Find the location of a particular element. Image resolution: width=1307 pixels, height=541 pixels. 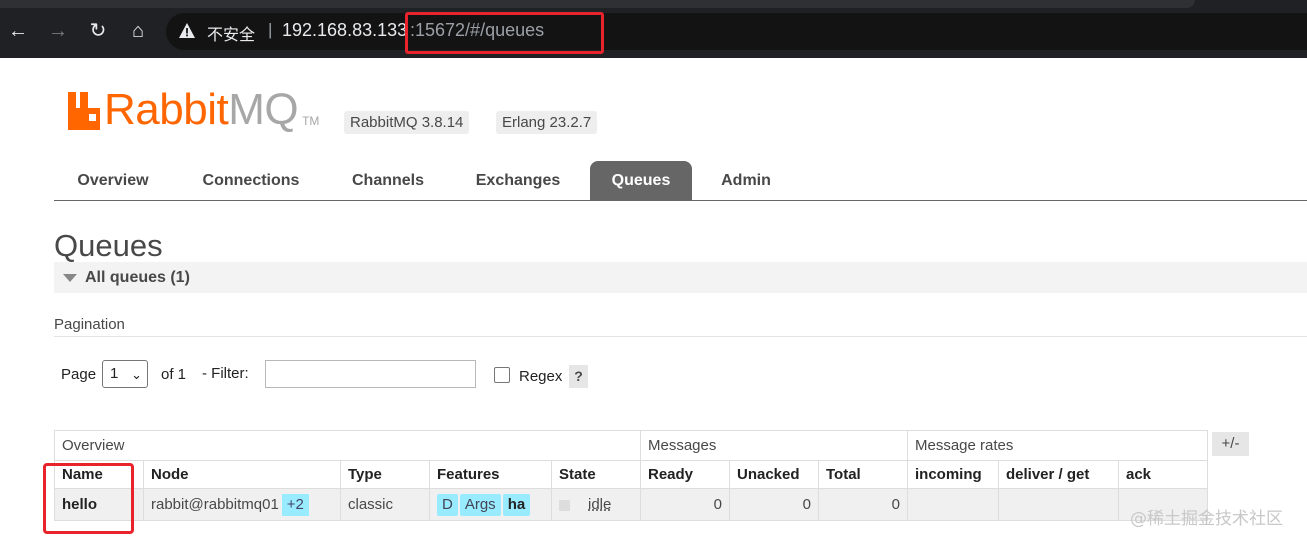

rabbitmq-logo-icon is located at coordinates (86, 111).